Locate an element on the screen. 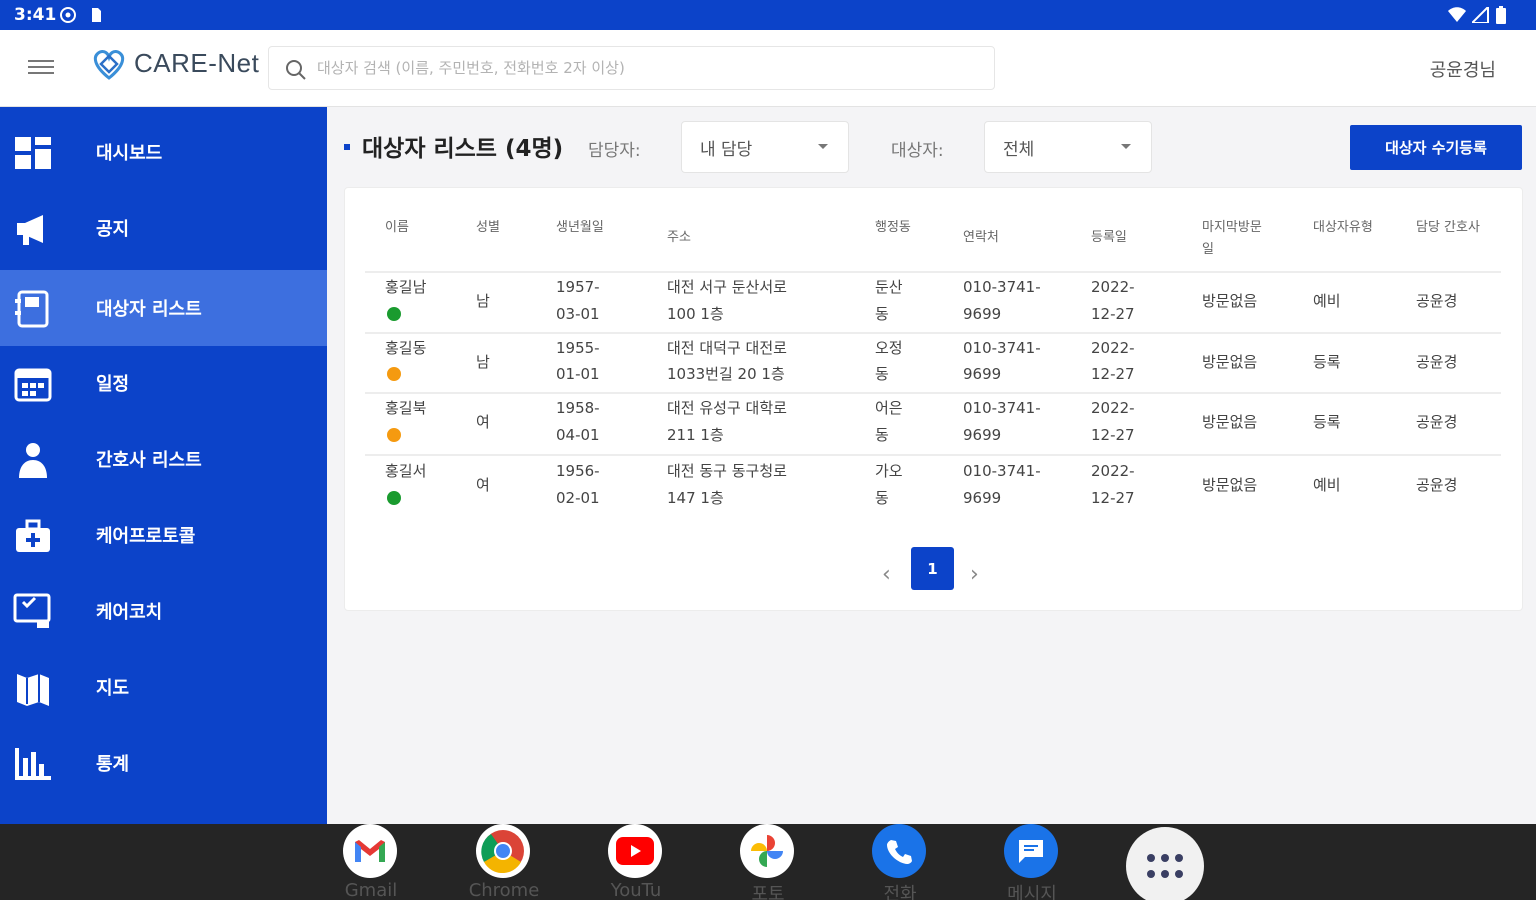 This screenshot has height=900, width=1536. col-header-gender: 성별 is located at coordinates (488, 227).